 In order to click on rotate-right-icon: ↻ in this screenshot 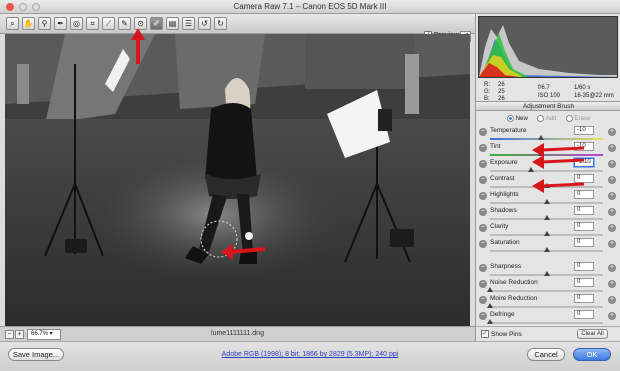, I will do `click(220, 23)`.